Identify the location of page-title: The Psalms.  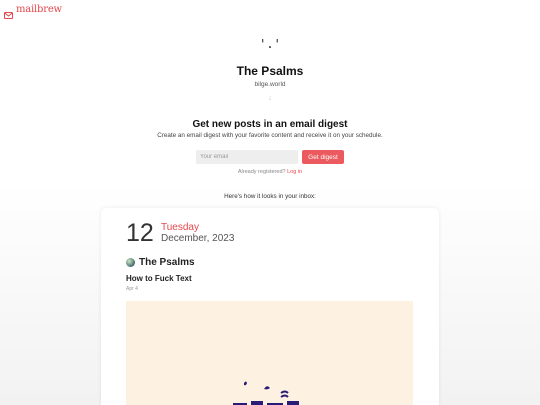
(270, 71).